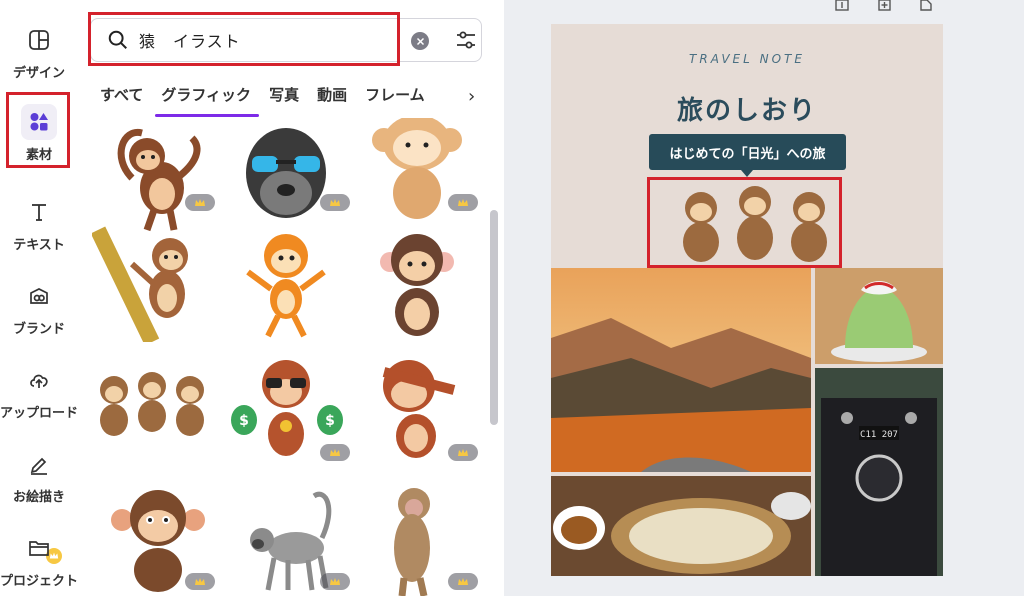 The height and width of the screenshot is (596, 1024). I want to click on rail-label: デザイン, so click(38, 73).